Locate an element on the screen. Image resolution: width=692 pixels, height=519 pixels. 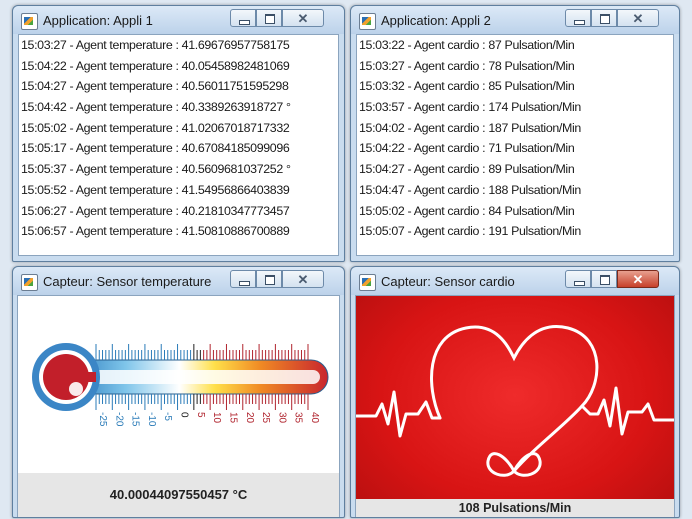
window-title: Application: Appli 1 is located at coordinates (98, 20).